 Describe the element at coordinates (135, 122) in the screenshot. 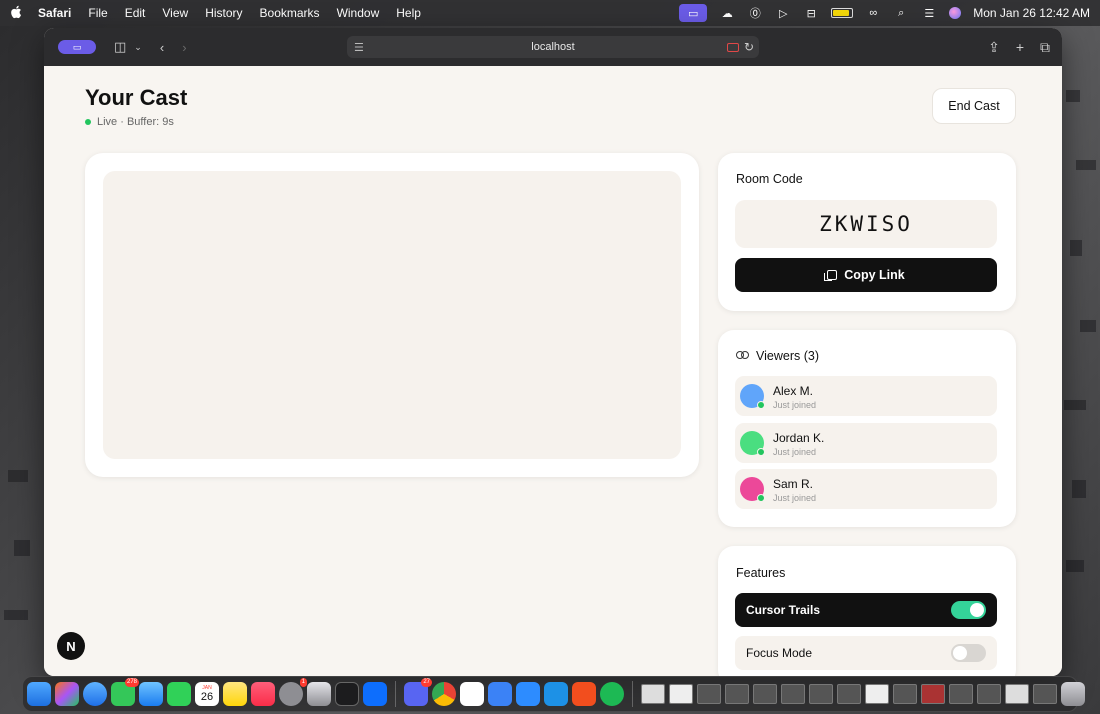

I see `status-text: Live · Buffer: 9s` at that location.